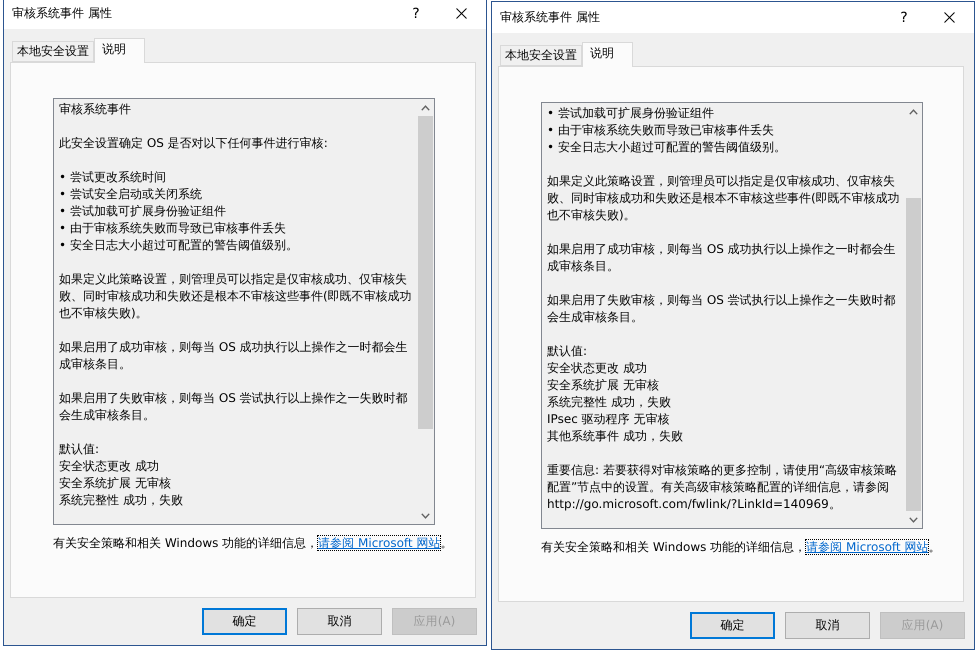 The image size is (976, 652). What do you see at coordinates (615, 436) in the screenshot?
I see `description-line: 其他系统事件 成功，失败` at bounding box center [615, 436].